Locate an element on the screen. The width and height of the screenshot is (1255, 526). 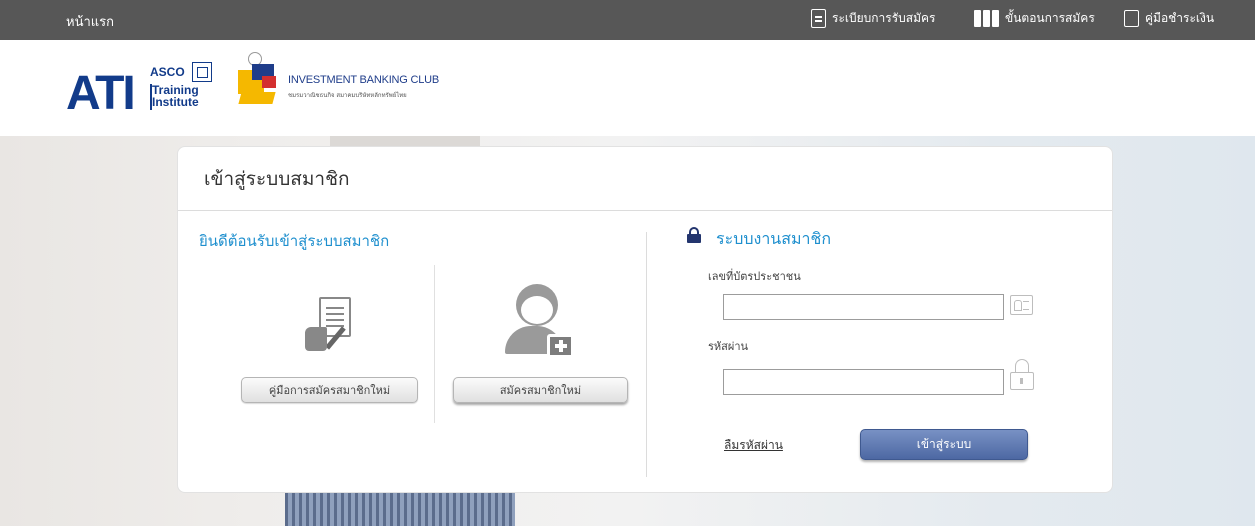
id-number-label: เลขที่บัตรประชาชน is located at coordinates (754, 276).